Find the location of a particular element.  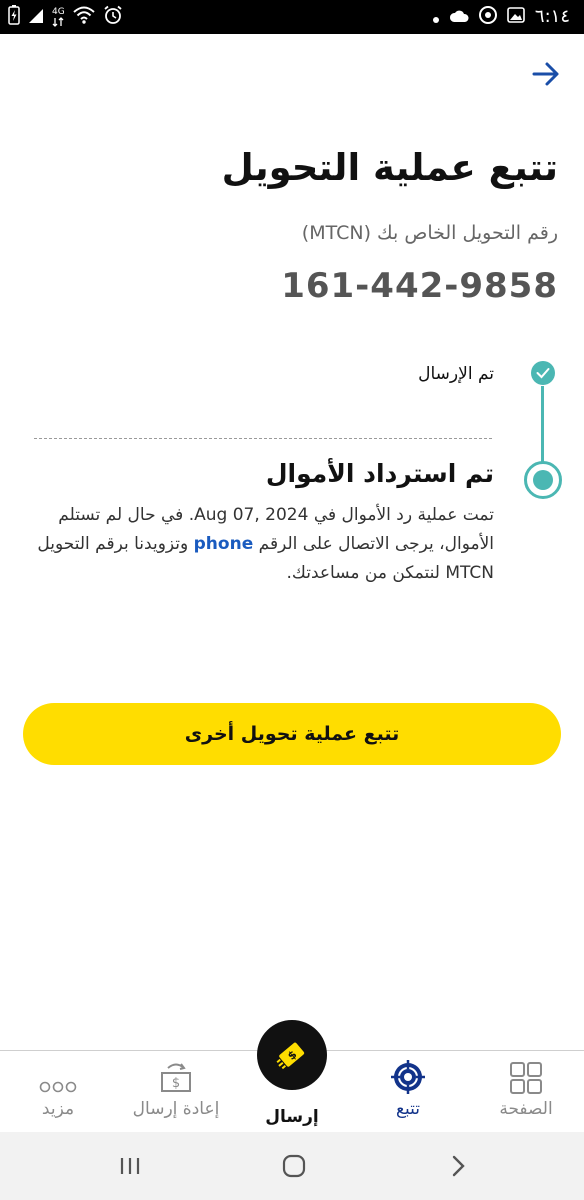

more-dots-icon is located at coordinates (58, 1075).